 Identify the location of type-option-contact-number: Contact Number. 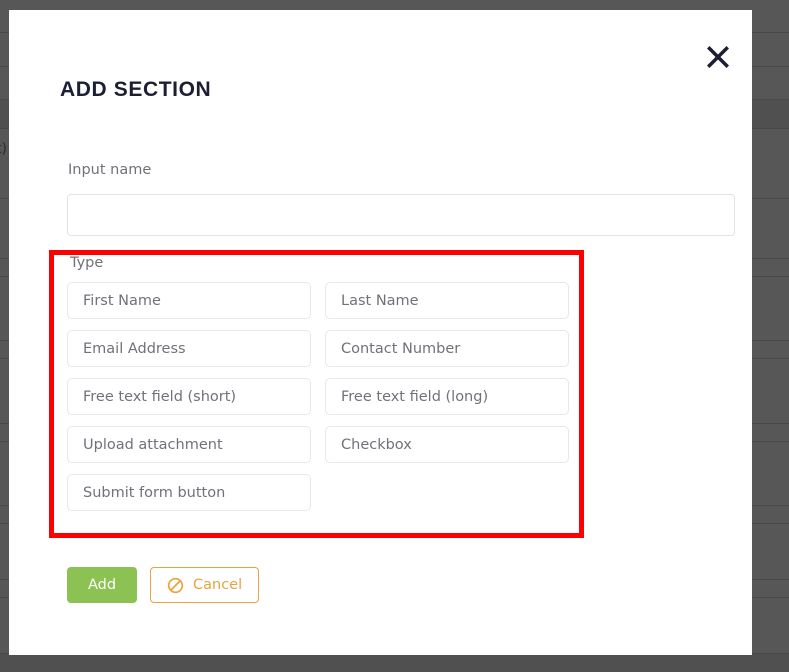
(447, 348).